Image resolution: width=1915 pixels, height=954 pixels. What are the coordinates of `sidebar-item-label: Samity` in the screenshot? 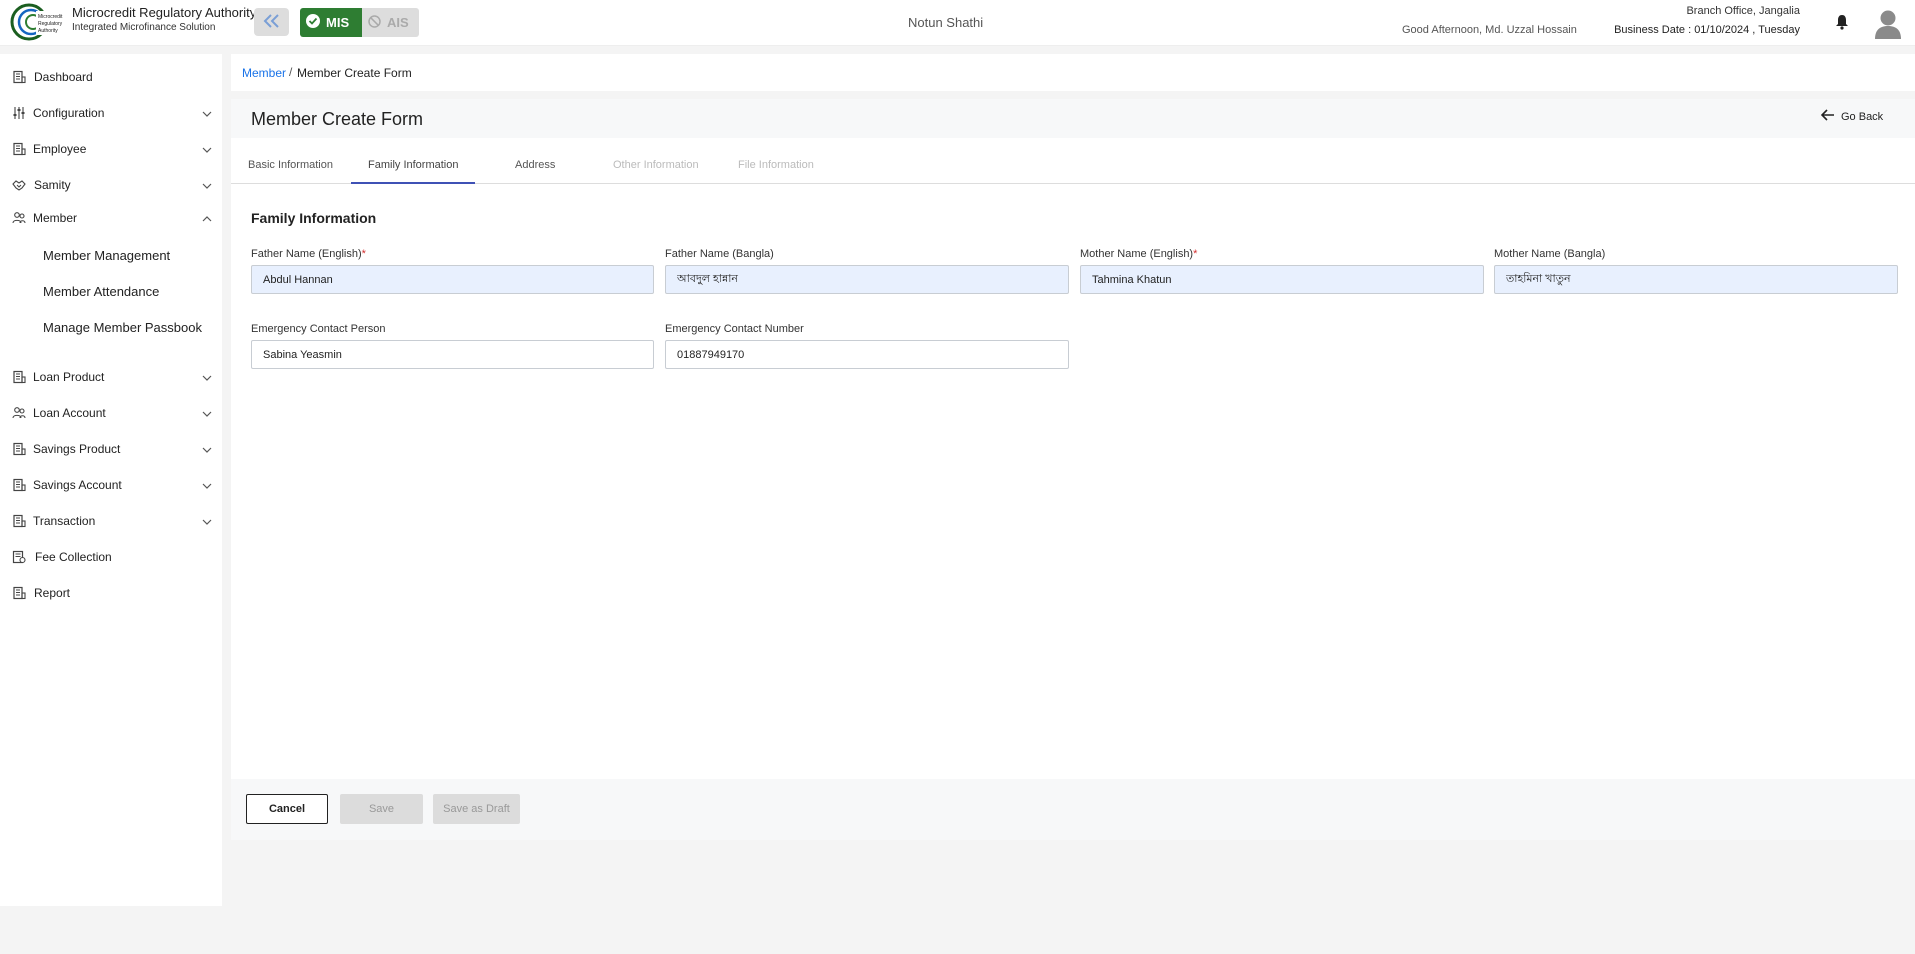 It's located at (52, 185).